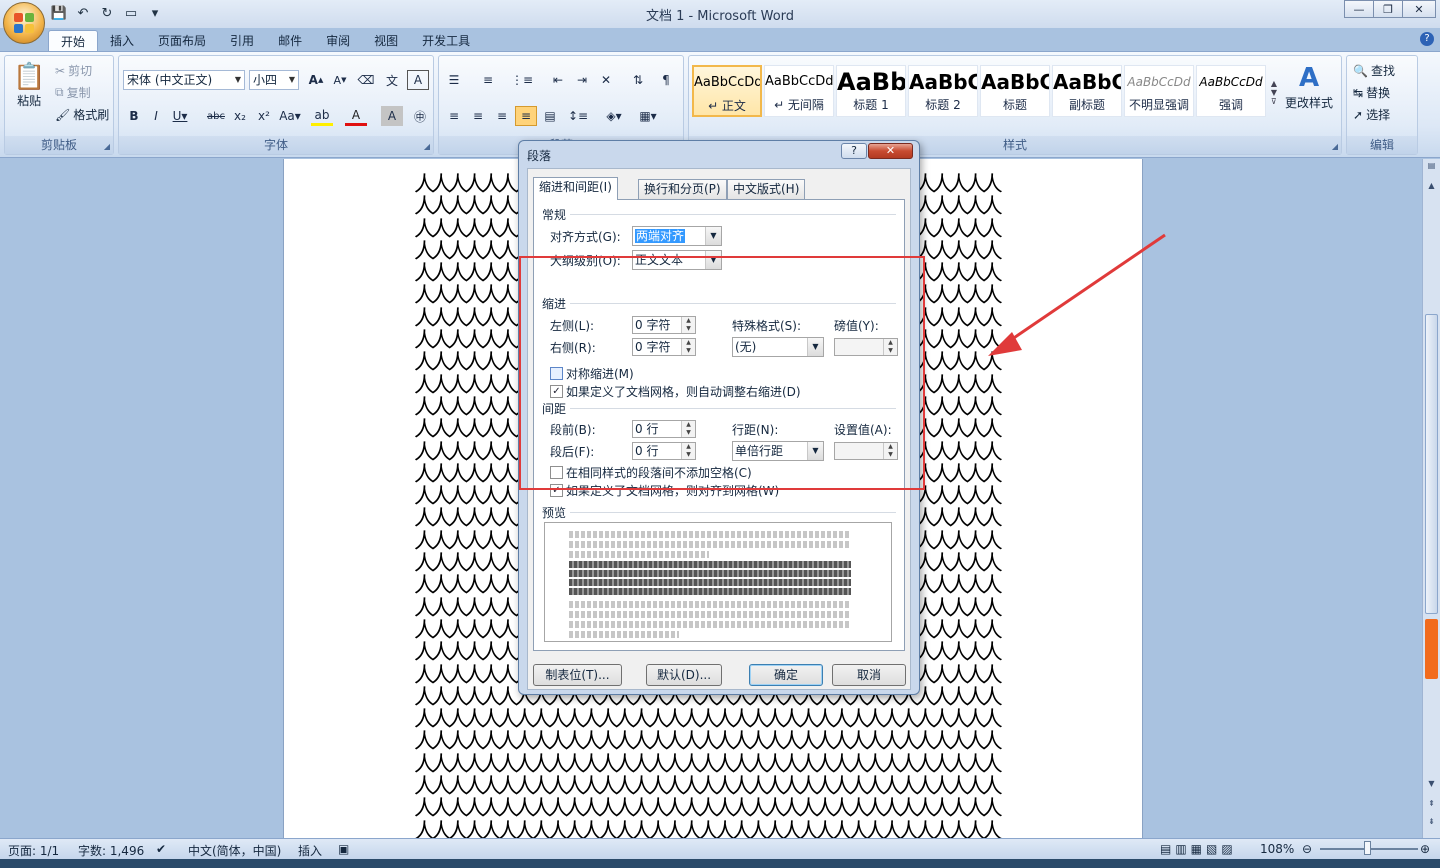 This screenshot has width=1440, height=868. What do you see at coordinates (1419, 9) in the screenshot?
I see `close-window-button: ✕` at bounding box center [1419, 9].